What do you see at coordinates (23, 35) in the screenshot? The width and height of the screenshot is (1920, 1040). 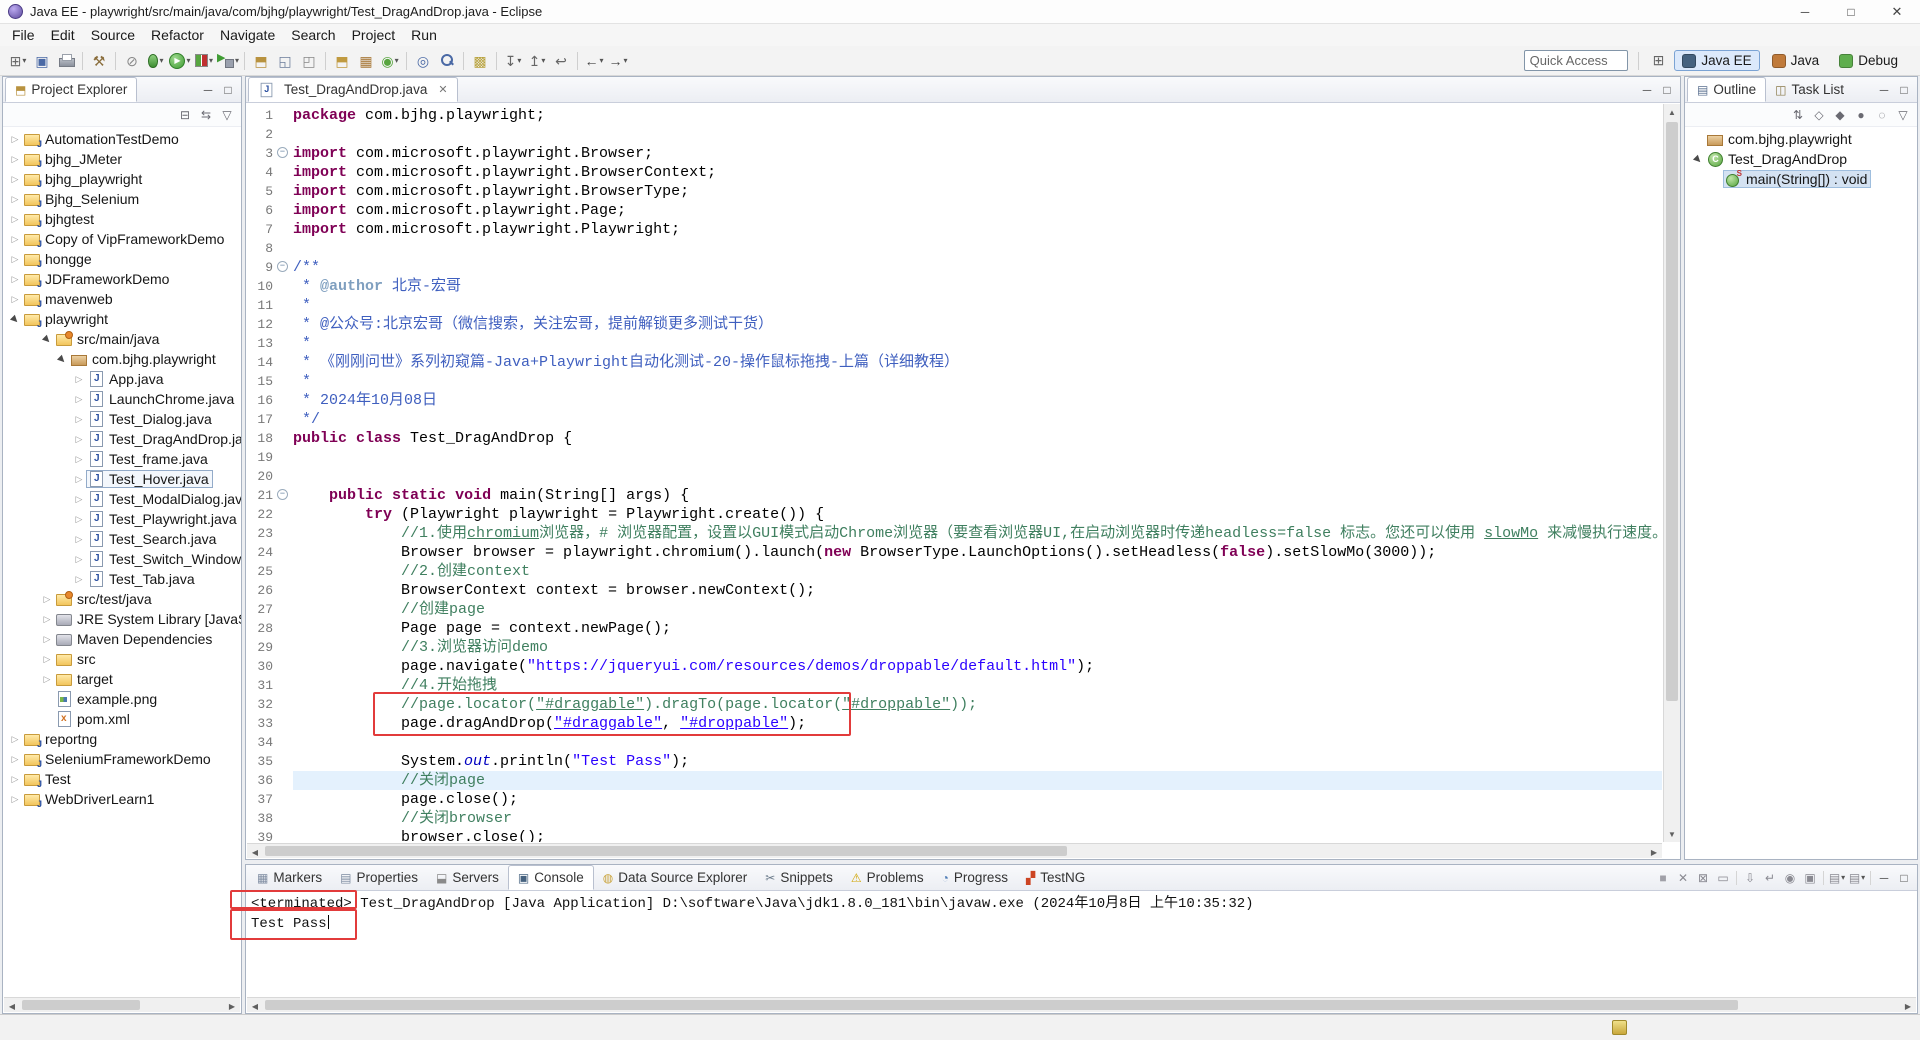 I see `menu-file: File` at bounding box center [23, 35].